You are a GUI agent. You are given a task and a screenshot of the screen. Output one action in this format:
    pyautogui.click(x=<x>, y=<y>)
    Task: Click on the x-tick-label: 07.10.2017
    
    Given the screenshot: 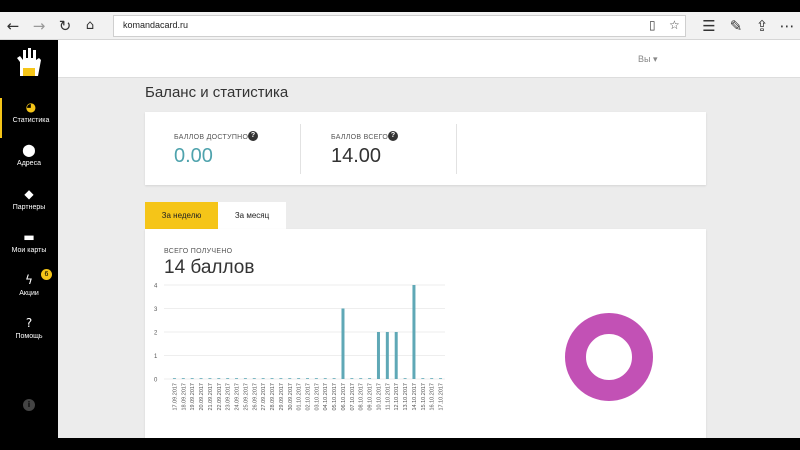 What is the action you would take?
    pyautogui.click(x=353, y=397)
    